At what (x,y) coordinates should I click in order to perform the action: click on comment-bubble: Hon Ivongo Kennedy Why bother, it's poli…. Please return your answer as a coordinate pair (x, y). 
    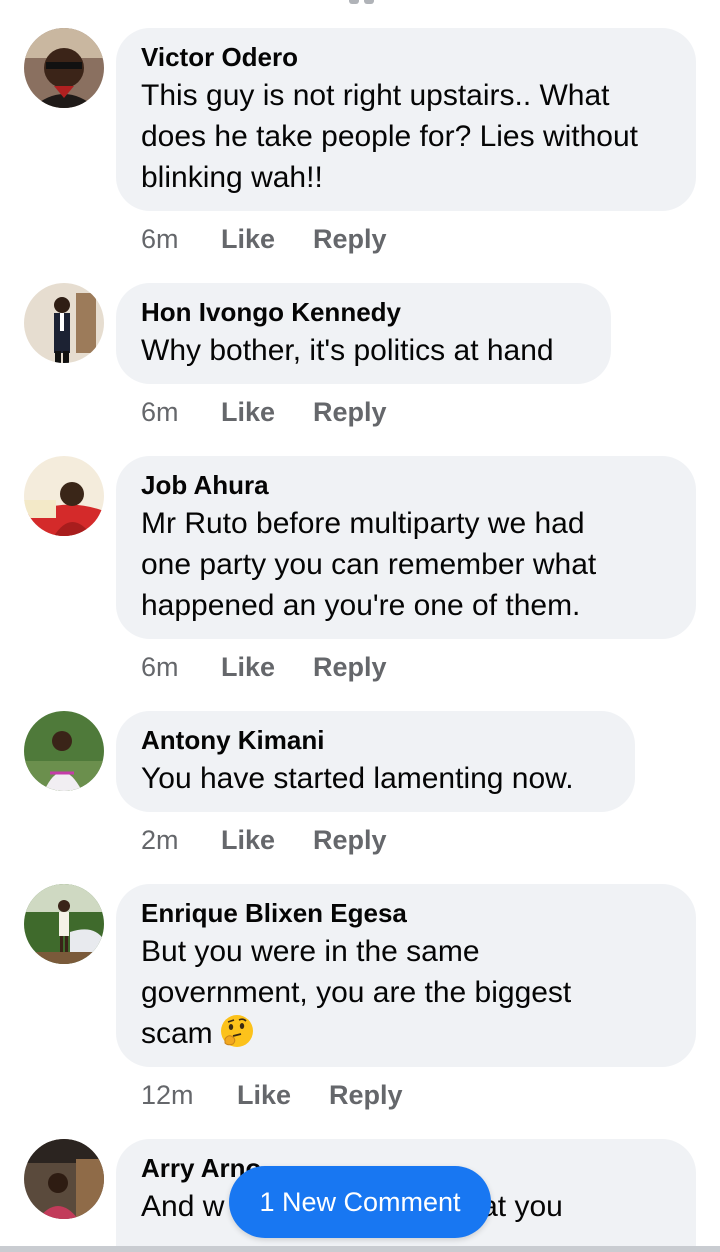
    Looking at the image, I should click on (363, 333).